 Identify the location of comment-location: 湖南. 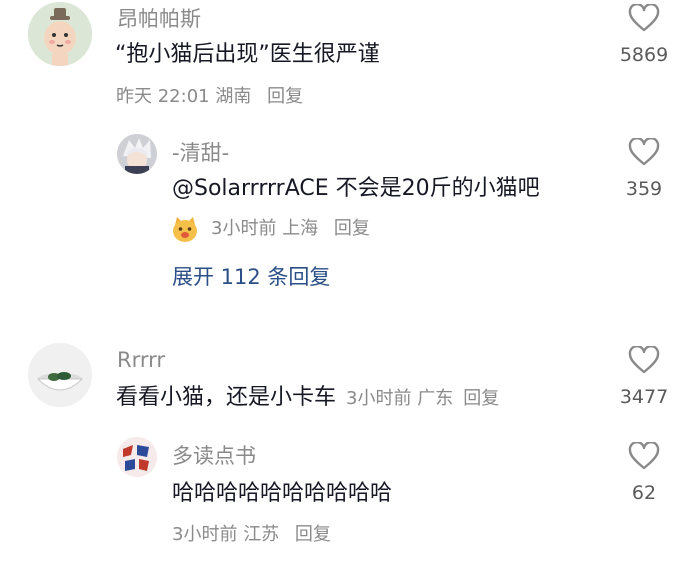
(233, 96).